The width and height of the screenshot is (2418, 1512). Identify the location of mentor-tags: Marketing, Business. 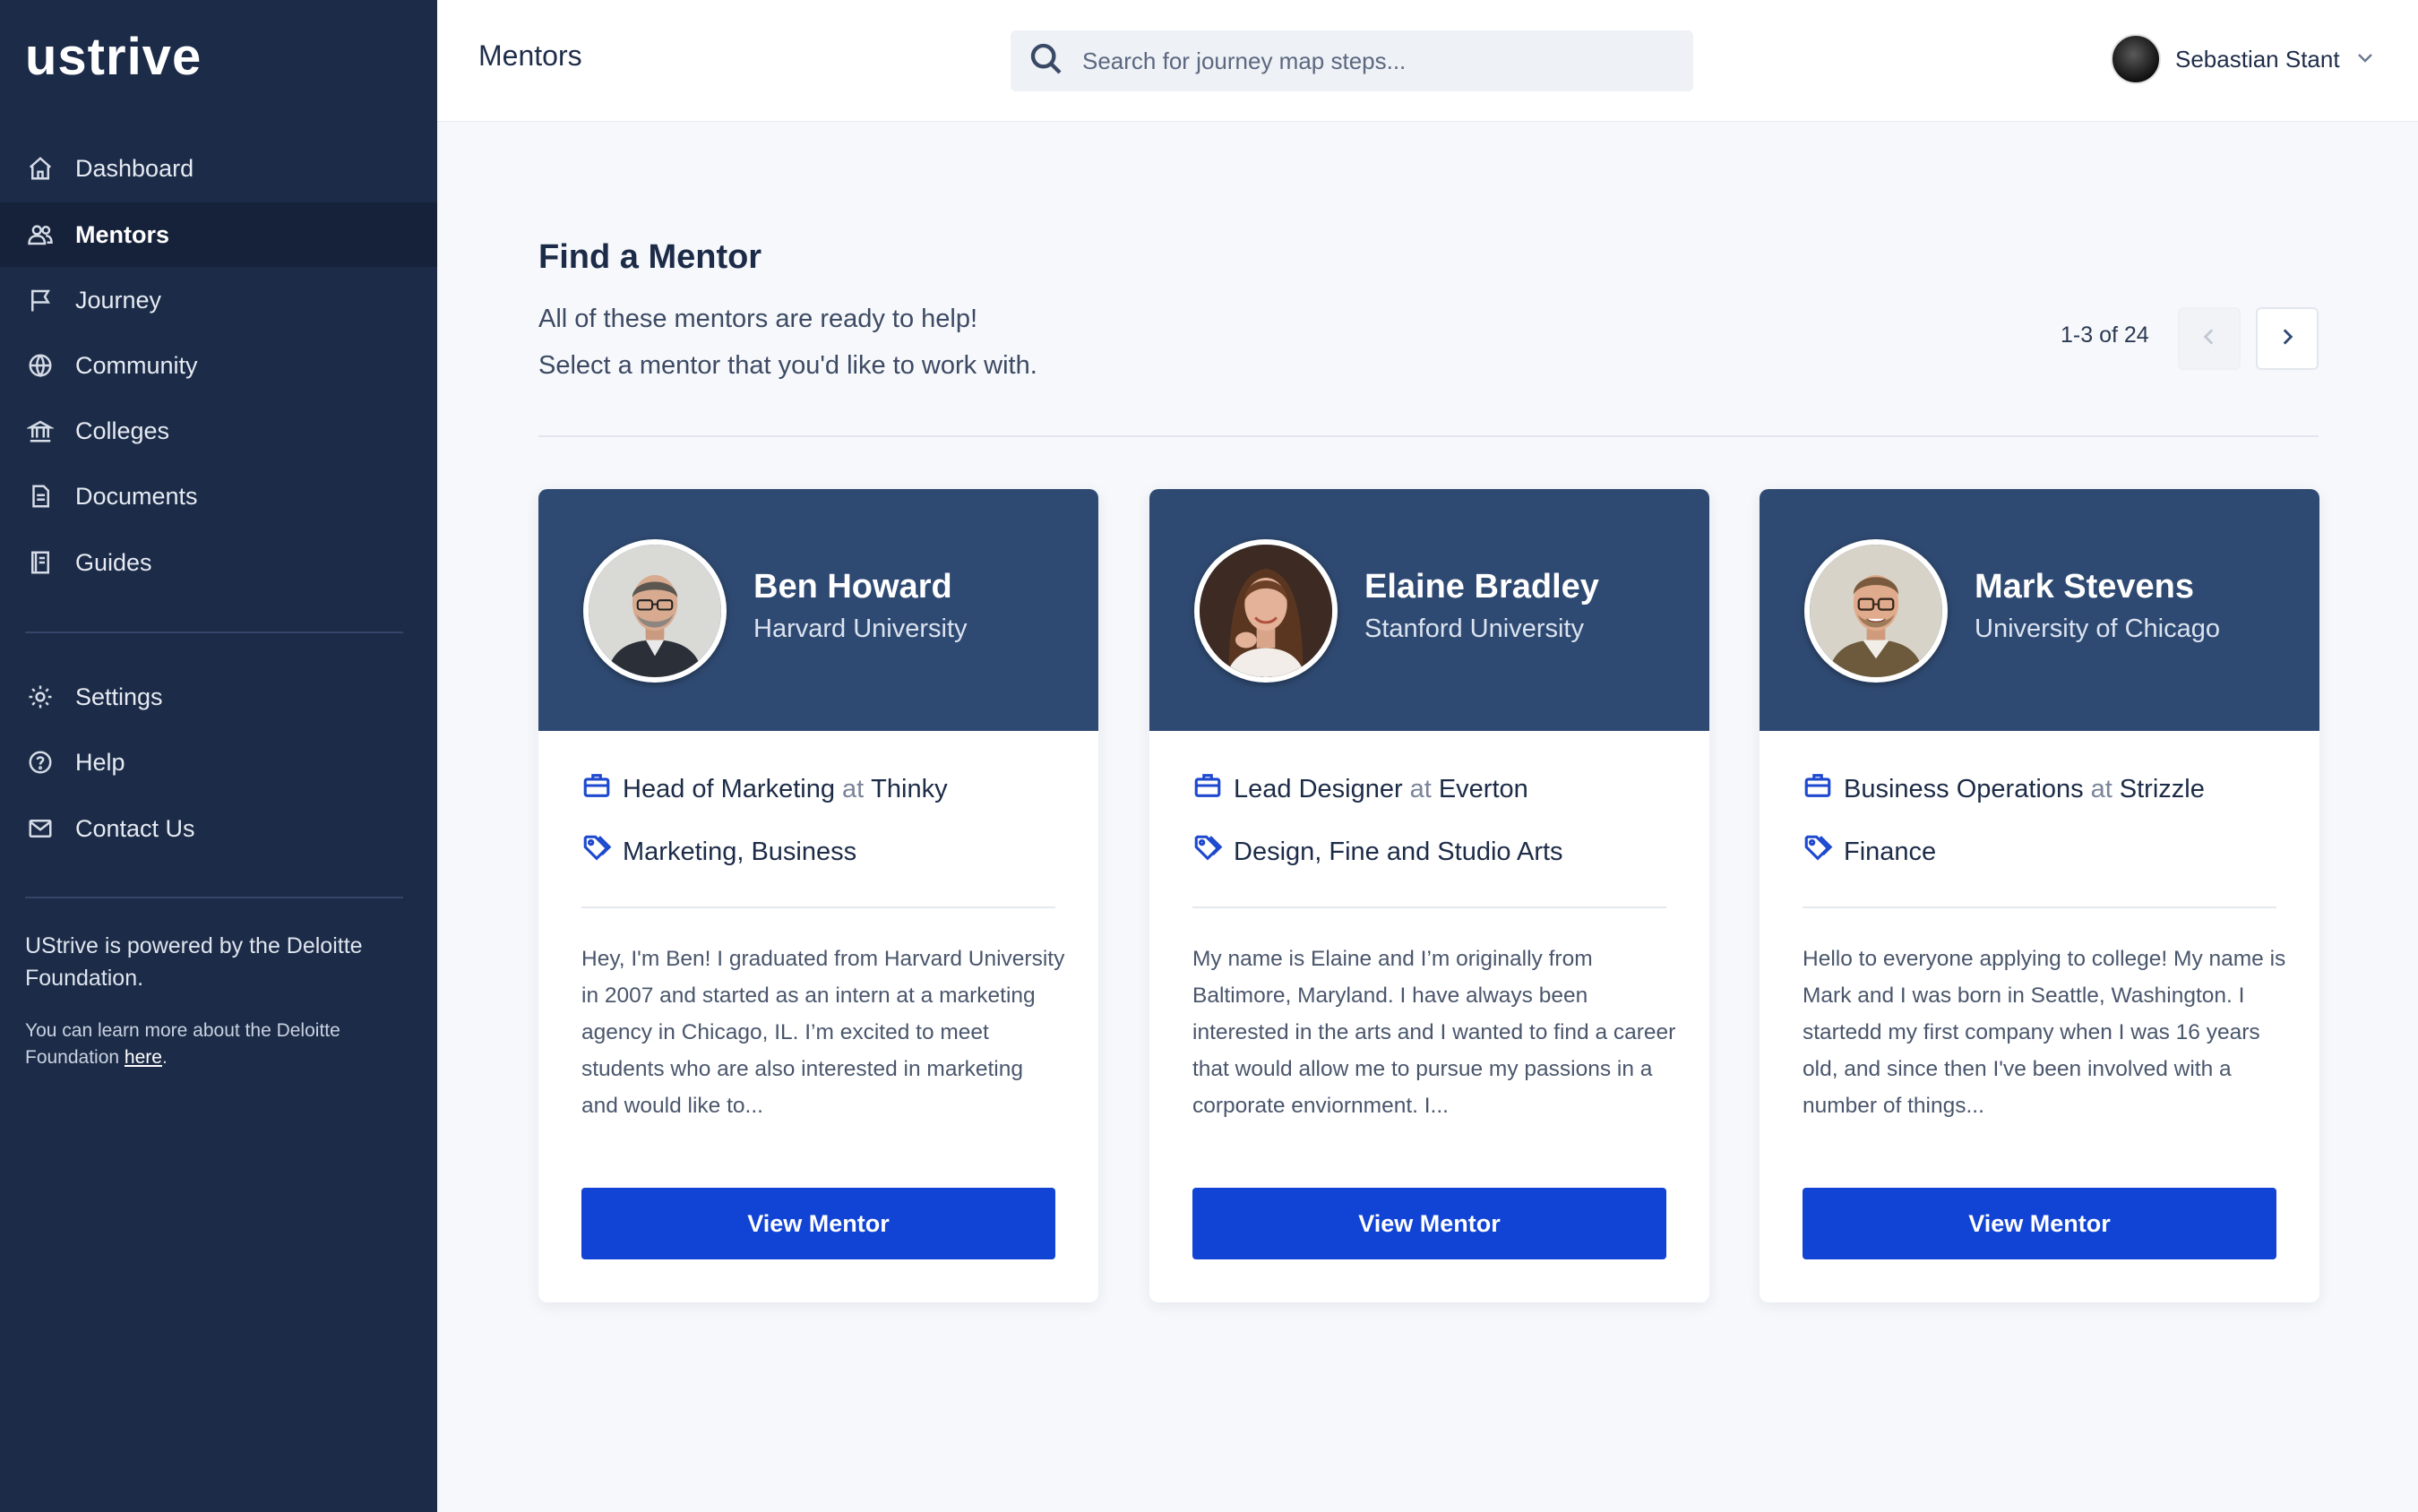
(718, 852).